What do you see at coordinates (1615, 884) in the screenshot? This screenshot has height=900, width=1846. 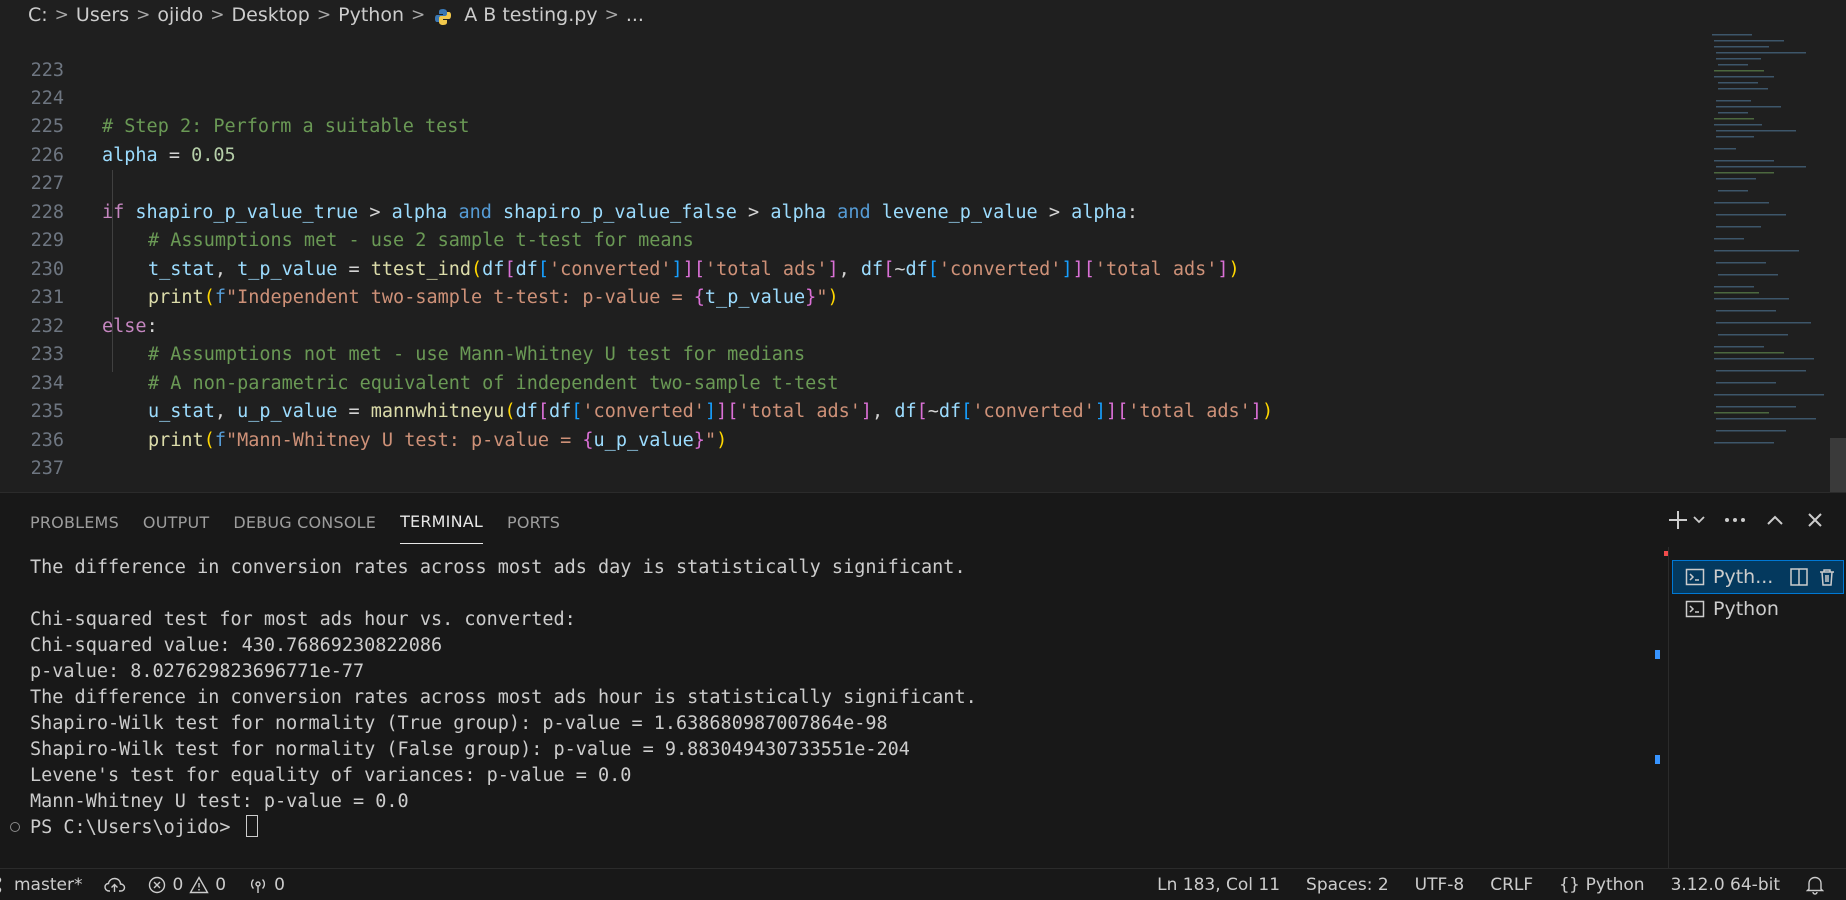 I see `language-label: Python` at bounding box center [1615, 884].